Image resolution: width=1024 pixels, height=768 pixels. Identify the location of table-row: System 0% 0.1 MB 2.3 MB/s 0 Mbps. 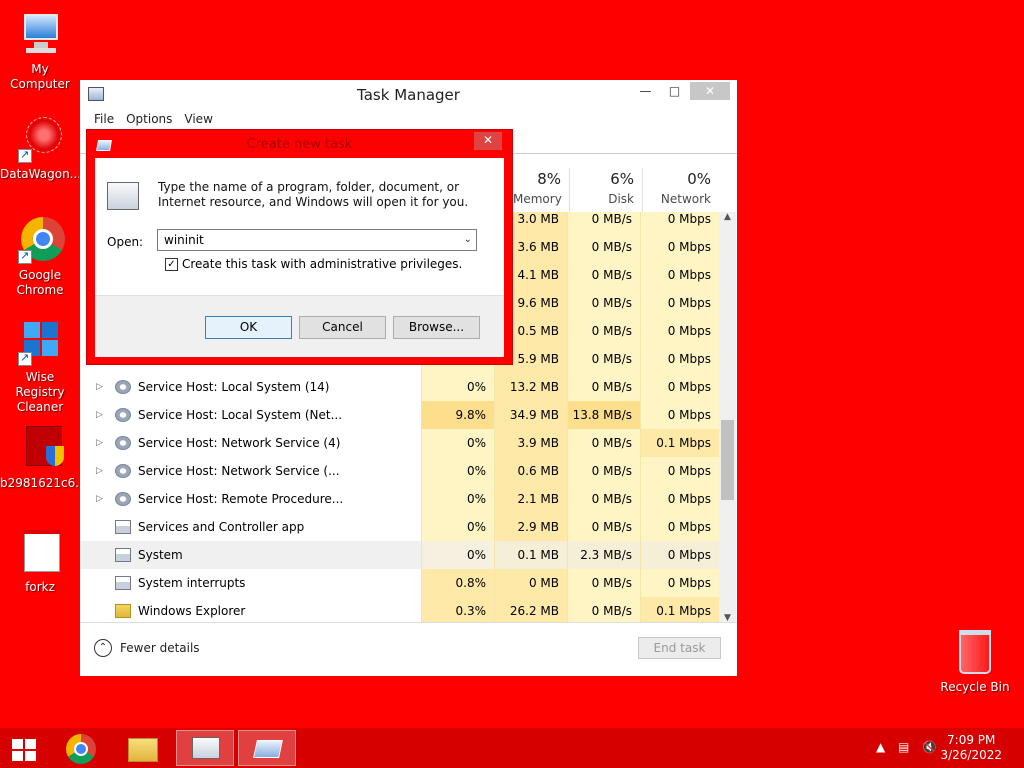
(399, 555).